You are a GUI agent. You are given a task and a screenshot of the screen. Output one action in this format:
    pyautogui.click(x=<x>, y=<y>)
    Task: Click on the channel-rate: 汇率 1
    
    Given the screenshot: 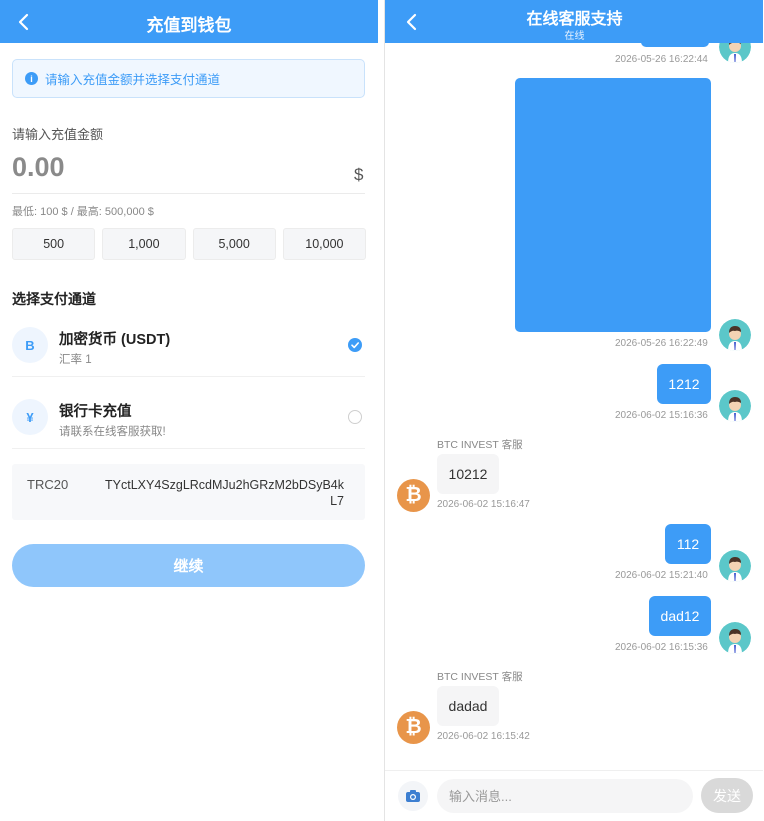 What is the action you would take?
    pyautogui.click(x=75, y=360)
    